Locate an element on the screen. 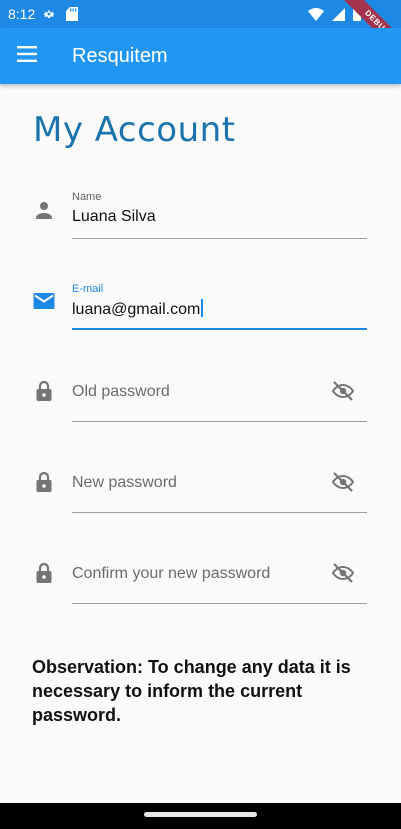 This screenshot has width=401, height=829. status-time: 8:12 is located at coordinates (22, 14).